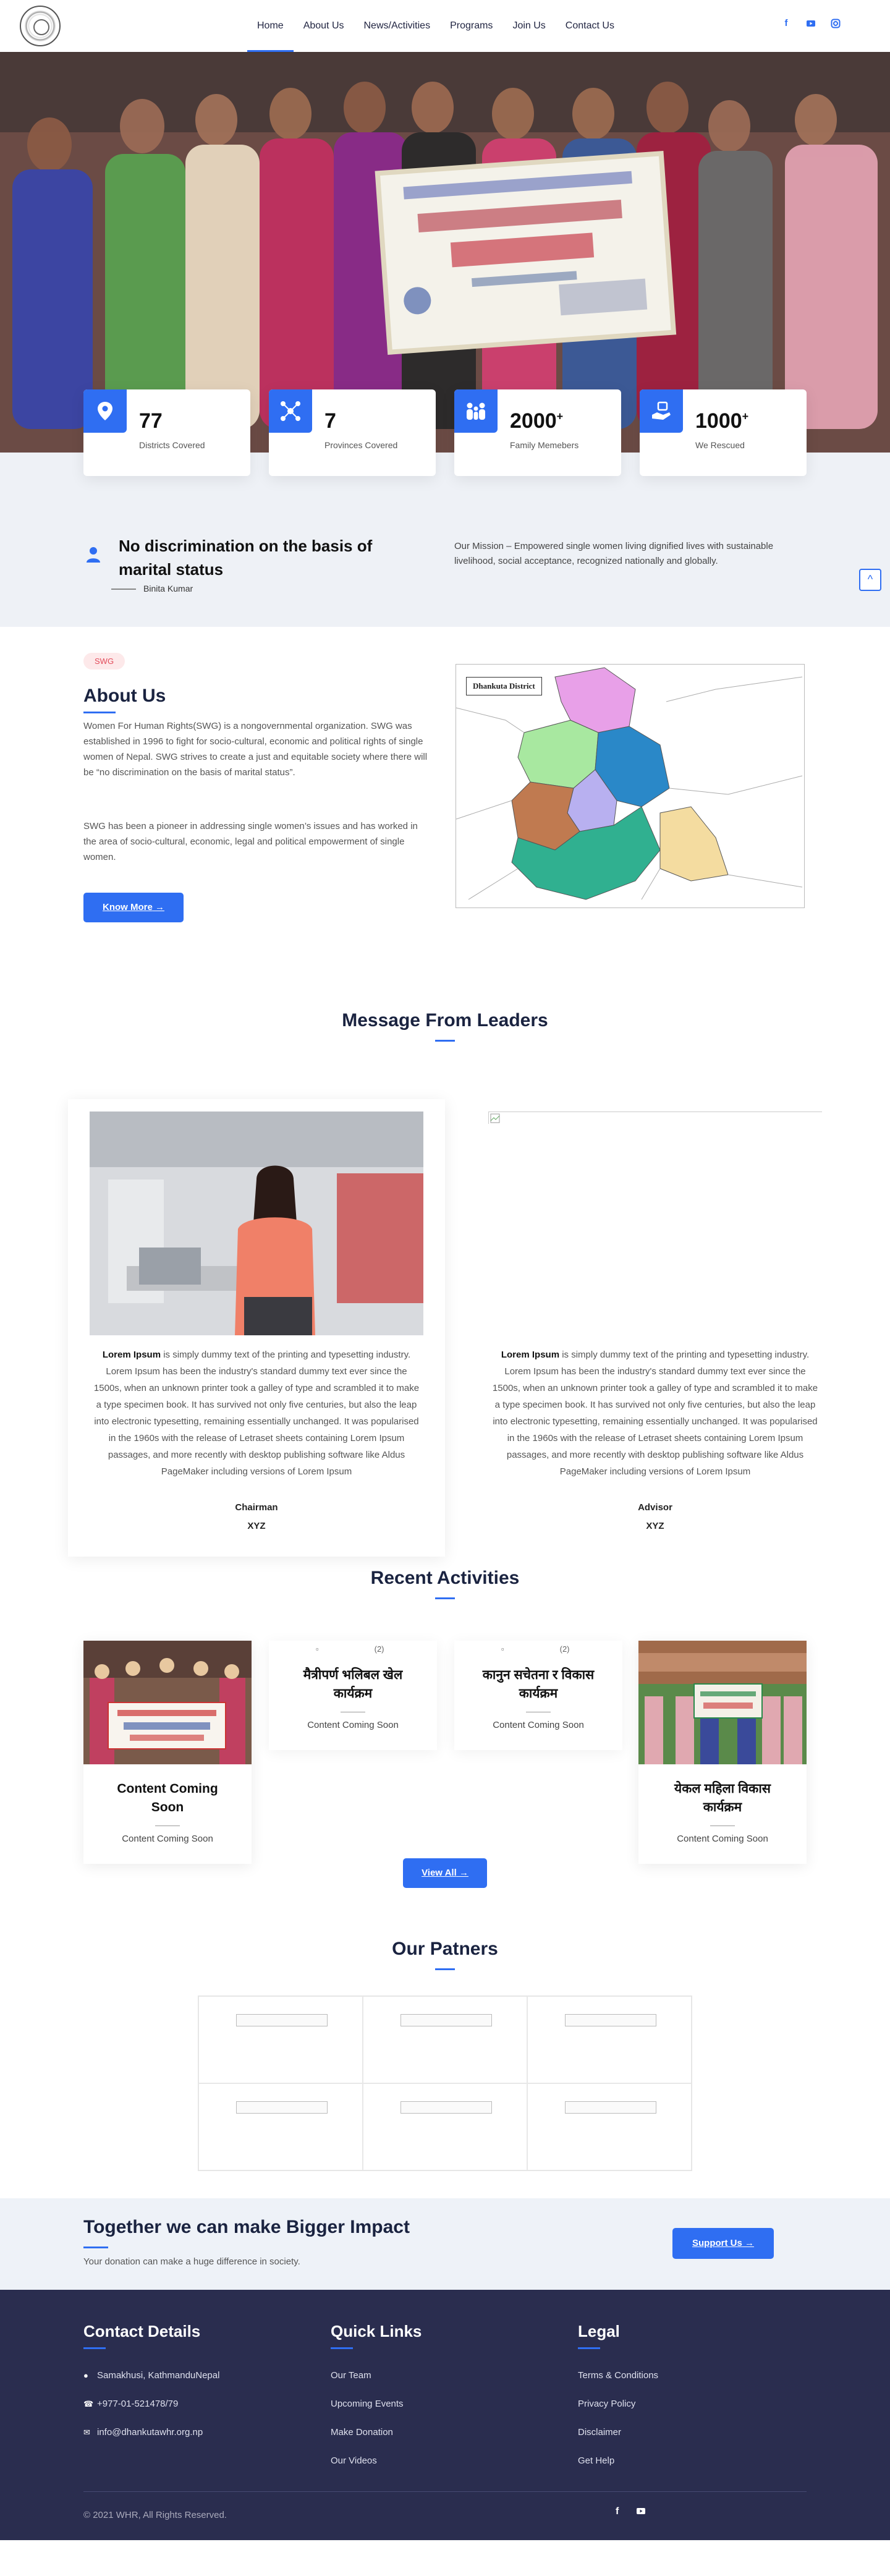  Describe the element at coordinates (155, 2515) in the screenshot. I see `copyright: © 2021 WHR, All Rights Reserved.` at that location.